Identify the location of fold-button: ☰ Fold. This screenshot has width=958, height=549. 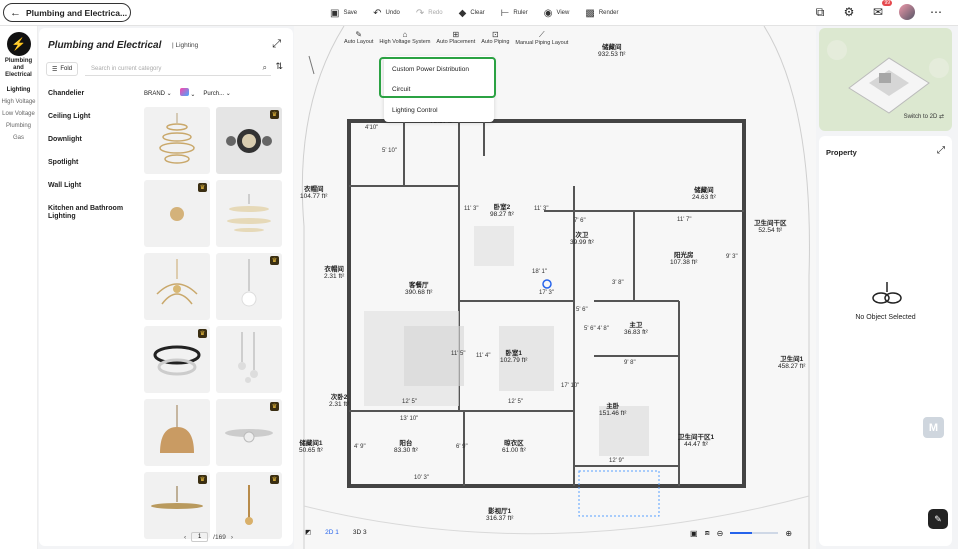
(62, 69).